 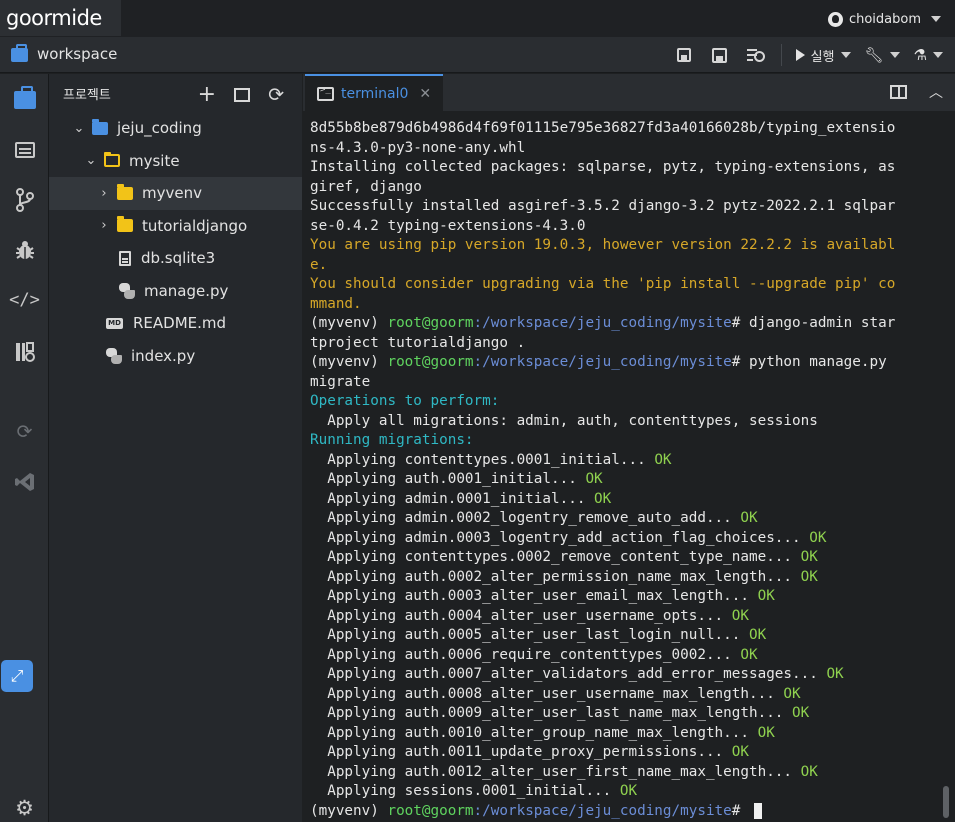 What do you see at coordinates (632, 792) in the screenshot?
I see `terminal-line: Applying sessions.0001_initial... OK` at bounding box center [632, 792].